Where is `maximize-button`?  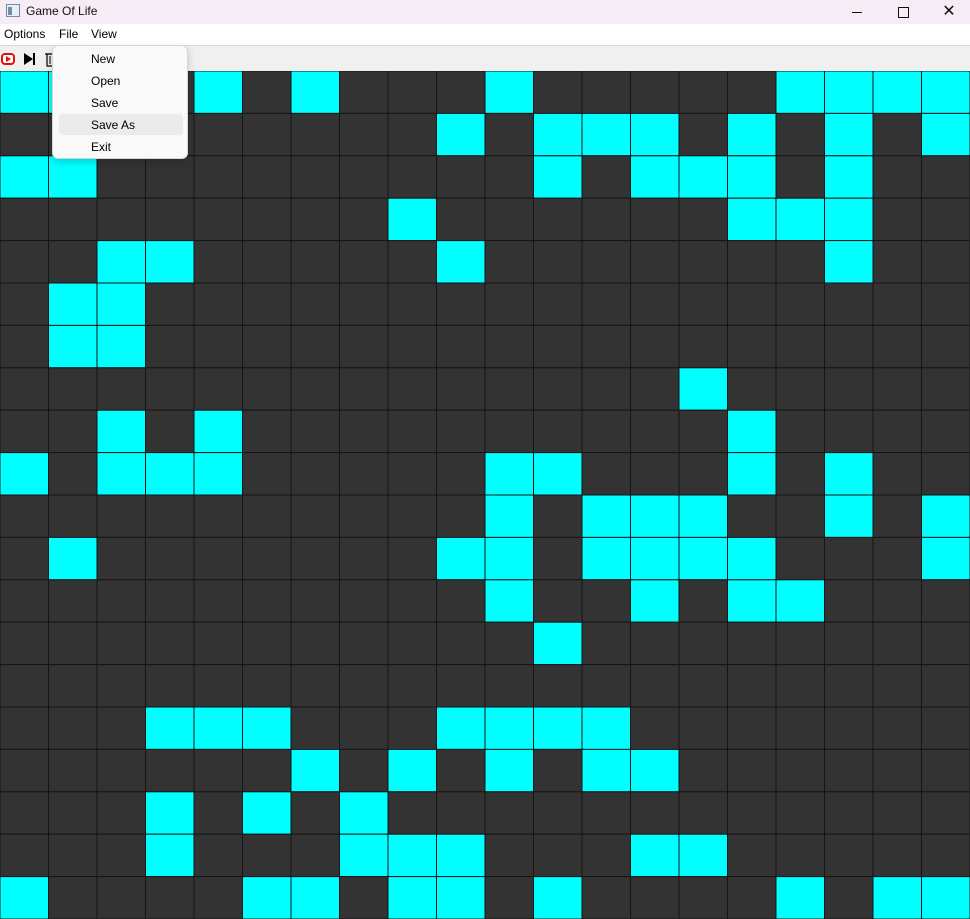 maximize-button is located at coordinates (903, 12).